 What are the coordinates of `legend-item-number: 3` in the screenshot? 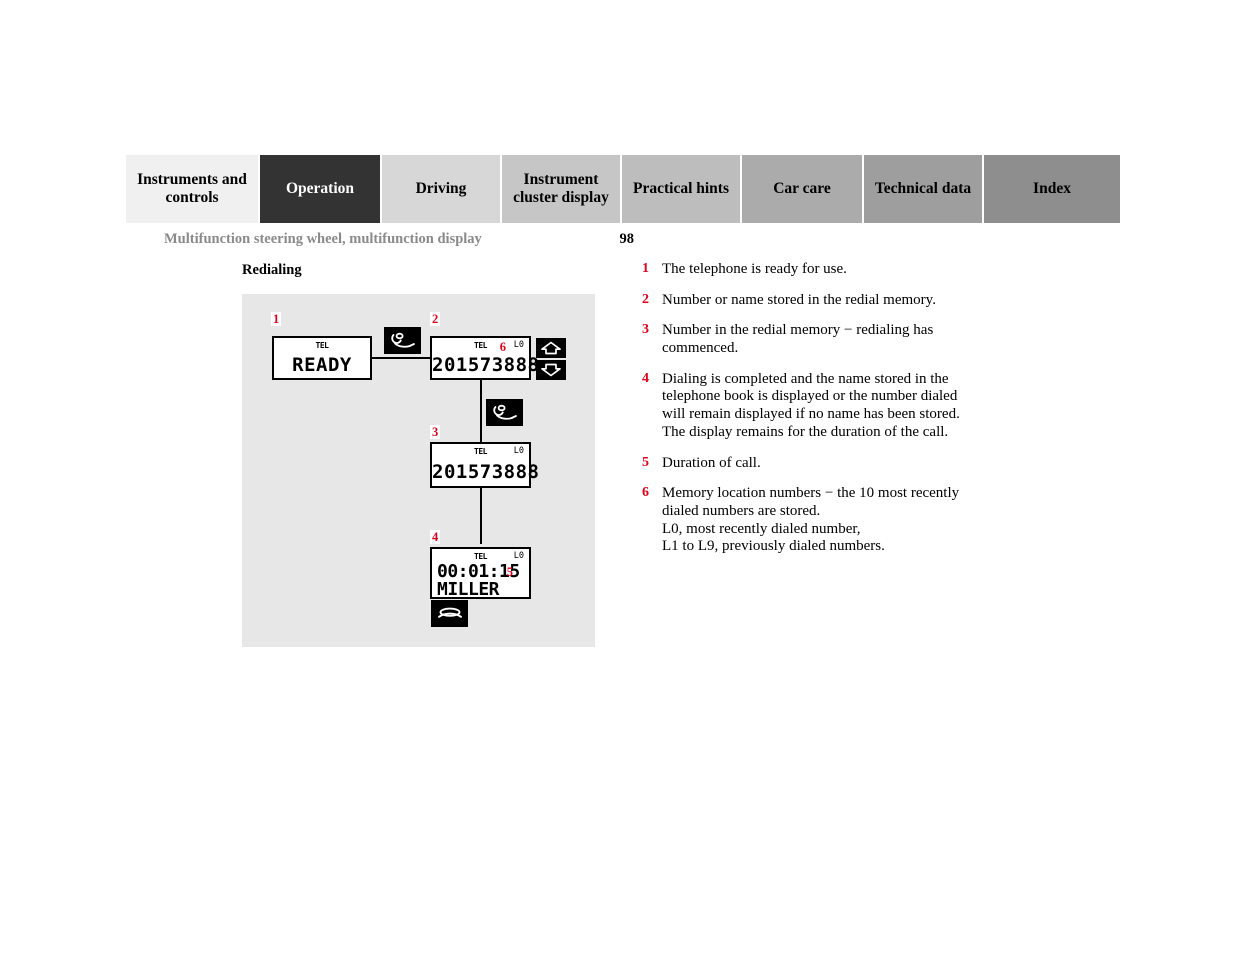 It's located at (645, 330).